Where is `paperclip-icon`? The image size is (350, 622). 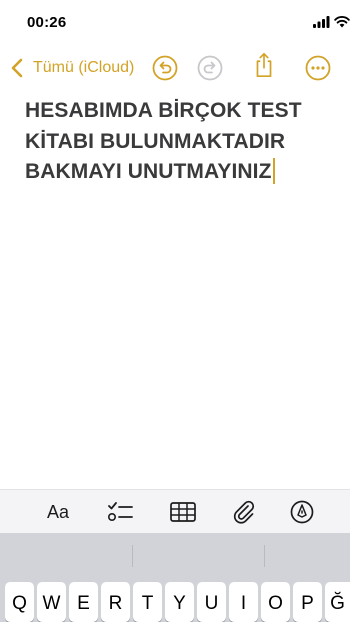 paperclip-icon is located at coordinates (244, 512).